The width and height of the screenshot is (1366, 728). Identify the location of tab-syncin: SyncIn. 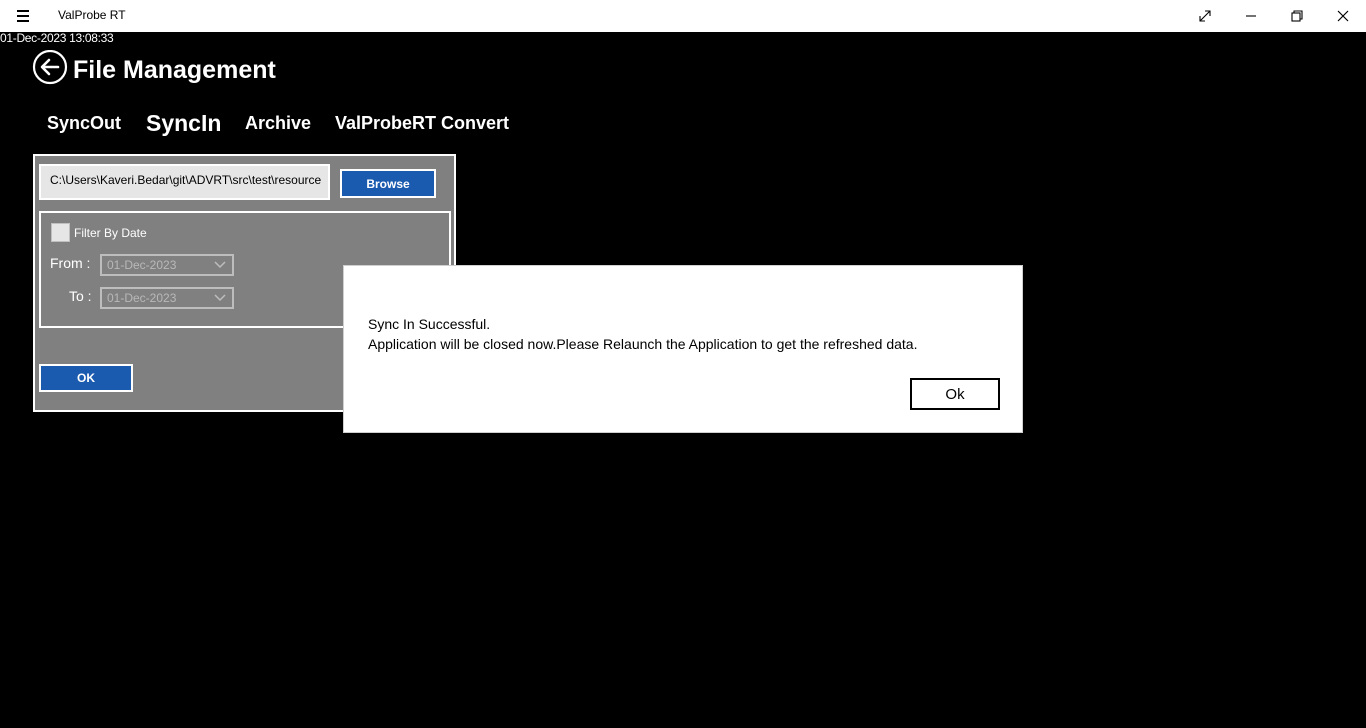
(183, 123).